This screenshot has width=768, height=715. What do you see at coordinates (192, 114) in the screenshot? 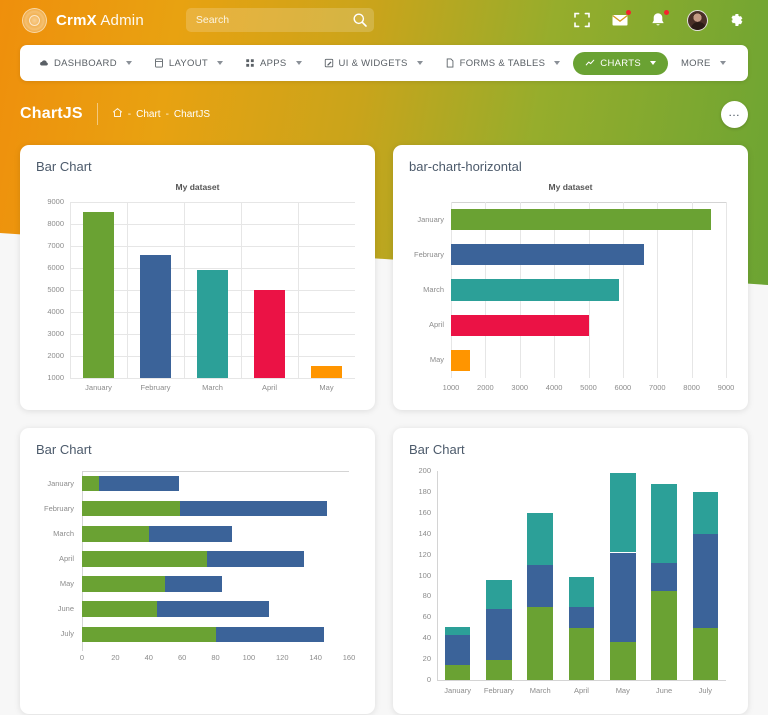
I see `breadcrumb-item-chartjs: ChartJS` at bounding box center [192, 114].